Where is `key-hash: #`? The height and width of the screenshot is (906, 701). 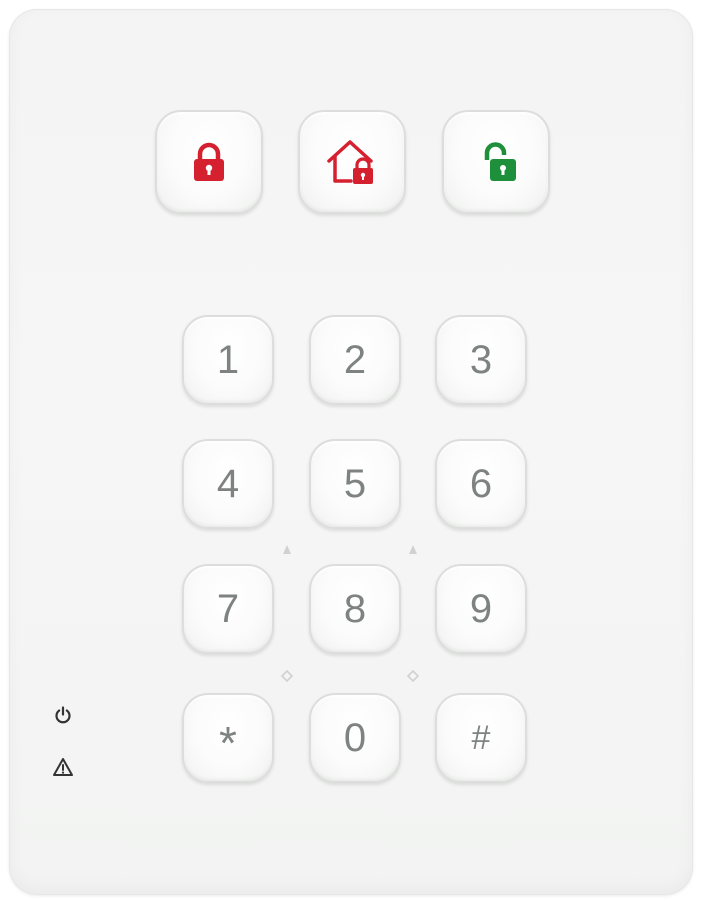
key-hash: # is located at coordinates (481, 738).